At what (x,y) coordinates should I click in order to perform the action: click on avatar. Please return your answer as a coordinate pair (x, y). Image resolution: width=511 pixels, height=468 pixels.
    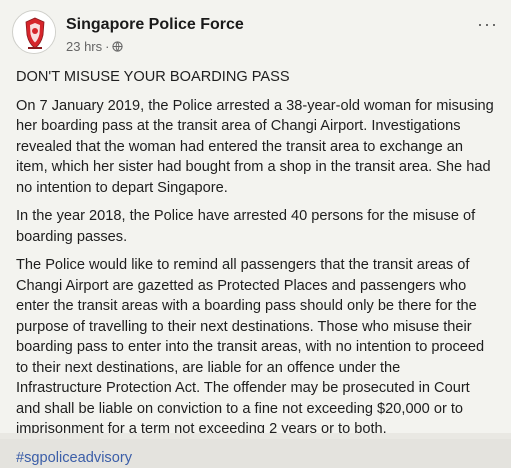
    Looking at the image, I should click on (34, 32).